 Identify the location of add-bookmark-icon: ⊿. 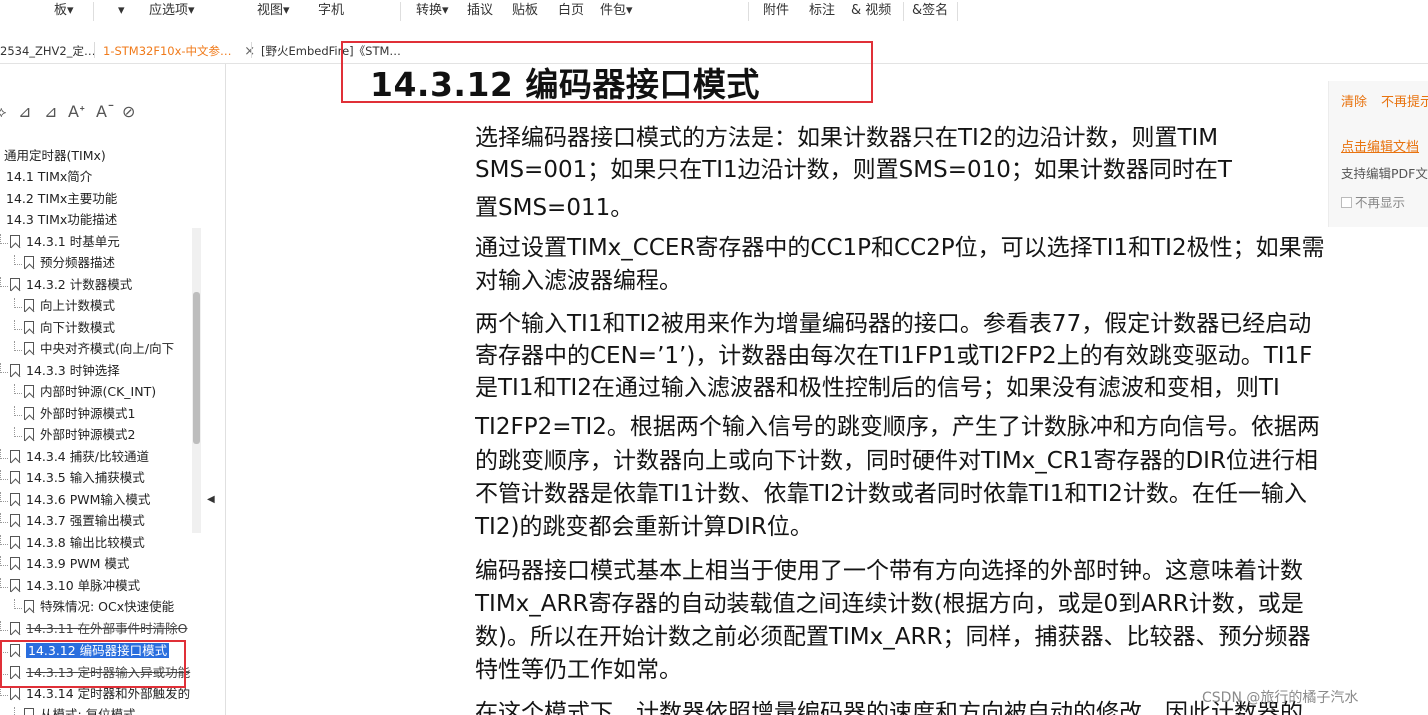
(24, 112).